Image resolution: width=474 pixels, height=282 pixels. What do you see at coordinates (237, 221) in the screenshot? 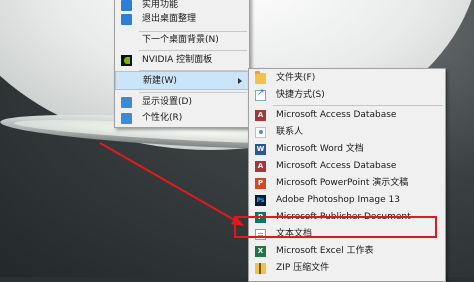
I see `annotation-arrow-head` at bounding box center [237, 221].